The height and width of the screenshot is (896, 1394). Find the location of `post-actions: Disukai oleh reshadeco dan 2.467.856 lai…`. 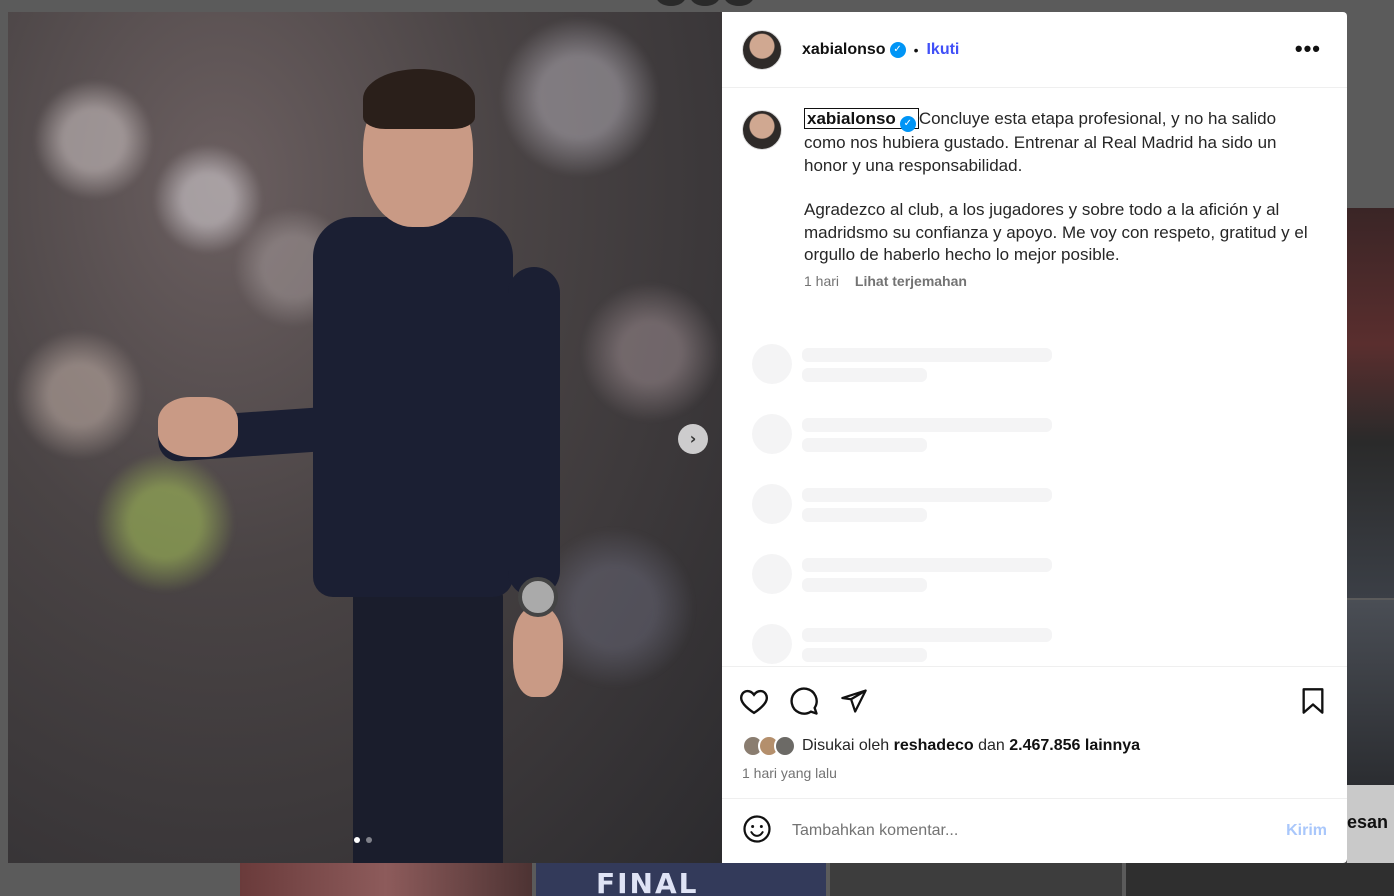

post-actions: Disukai oleh reshadeco dan 2.467.856 lai… is located at coordinates (1034, 732).